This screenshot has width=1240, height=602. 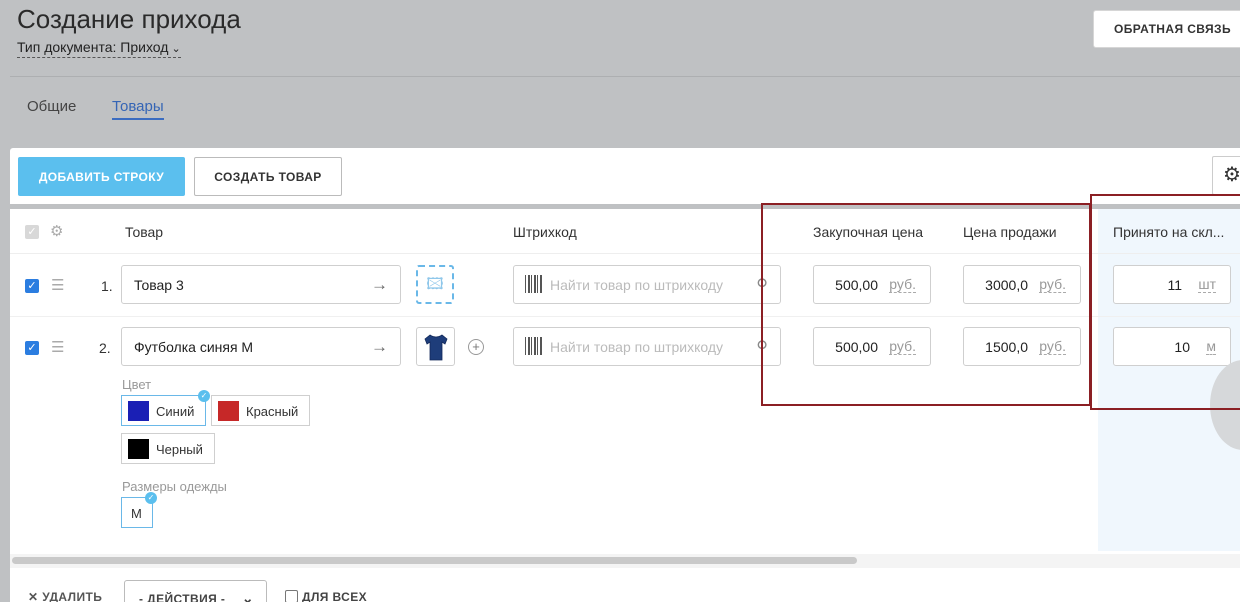 I want to click on column-settings-gear-icon: ⚙, so click(x=56, y=231).